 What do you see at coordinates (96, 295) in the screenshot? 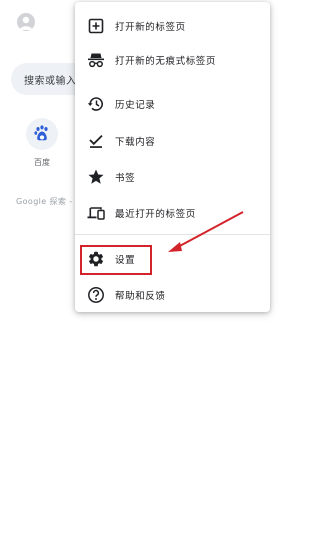
I see `help-icon` at bounding box center [96, 295].